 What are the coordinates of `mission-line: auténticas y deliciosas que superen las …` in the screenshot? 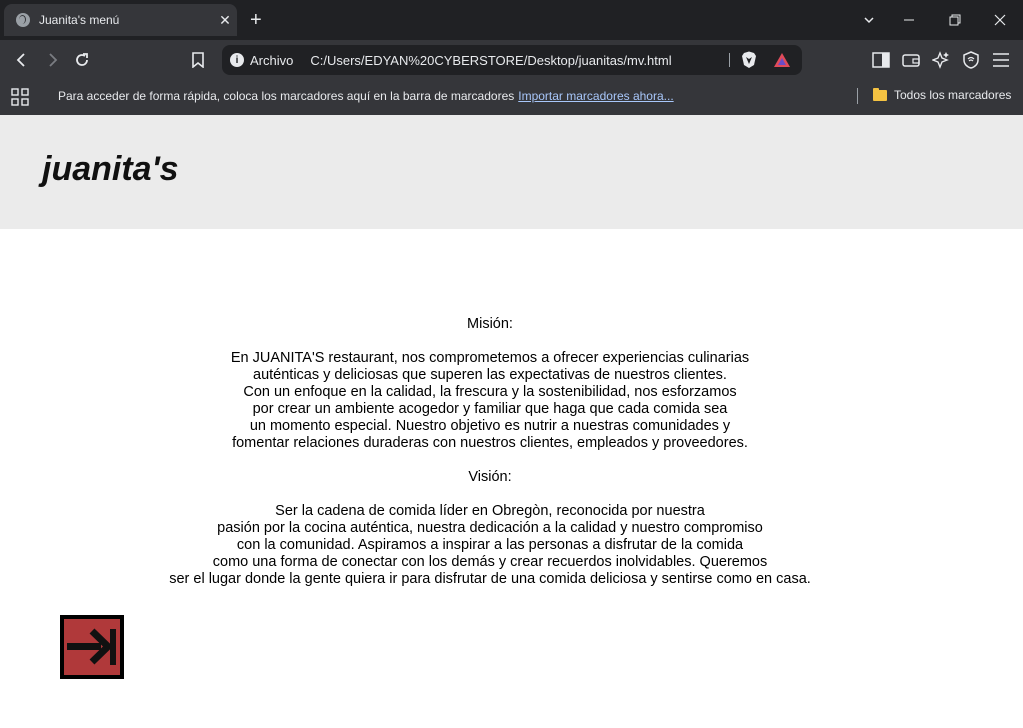 It's located at (490, 375).